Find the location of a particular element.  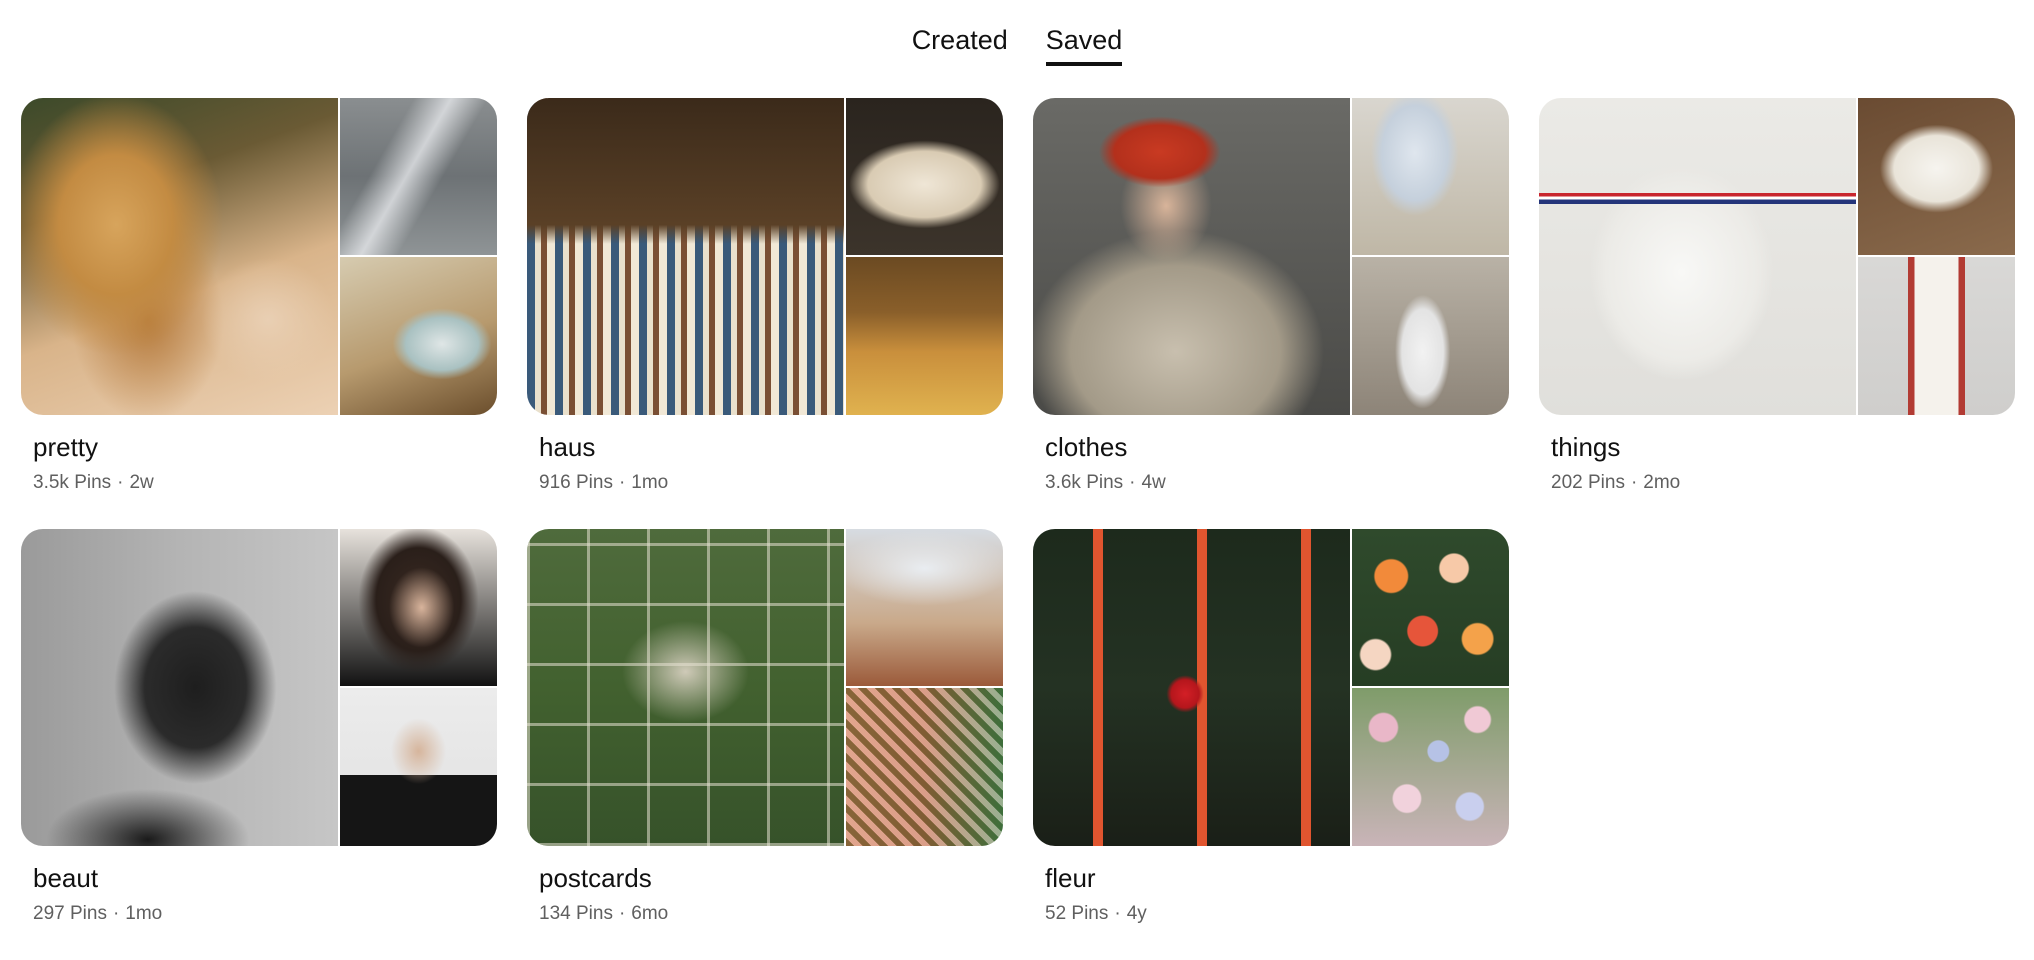

board-pin-count: 52 Pins is located at coordinates (1077, 913).